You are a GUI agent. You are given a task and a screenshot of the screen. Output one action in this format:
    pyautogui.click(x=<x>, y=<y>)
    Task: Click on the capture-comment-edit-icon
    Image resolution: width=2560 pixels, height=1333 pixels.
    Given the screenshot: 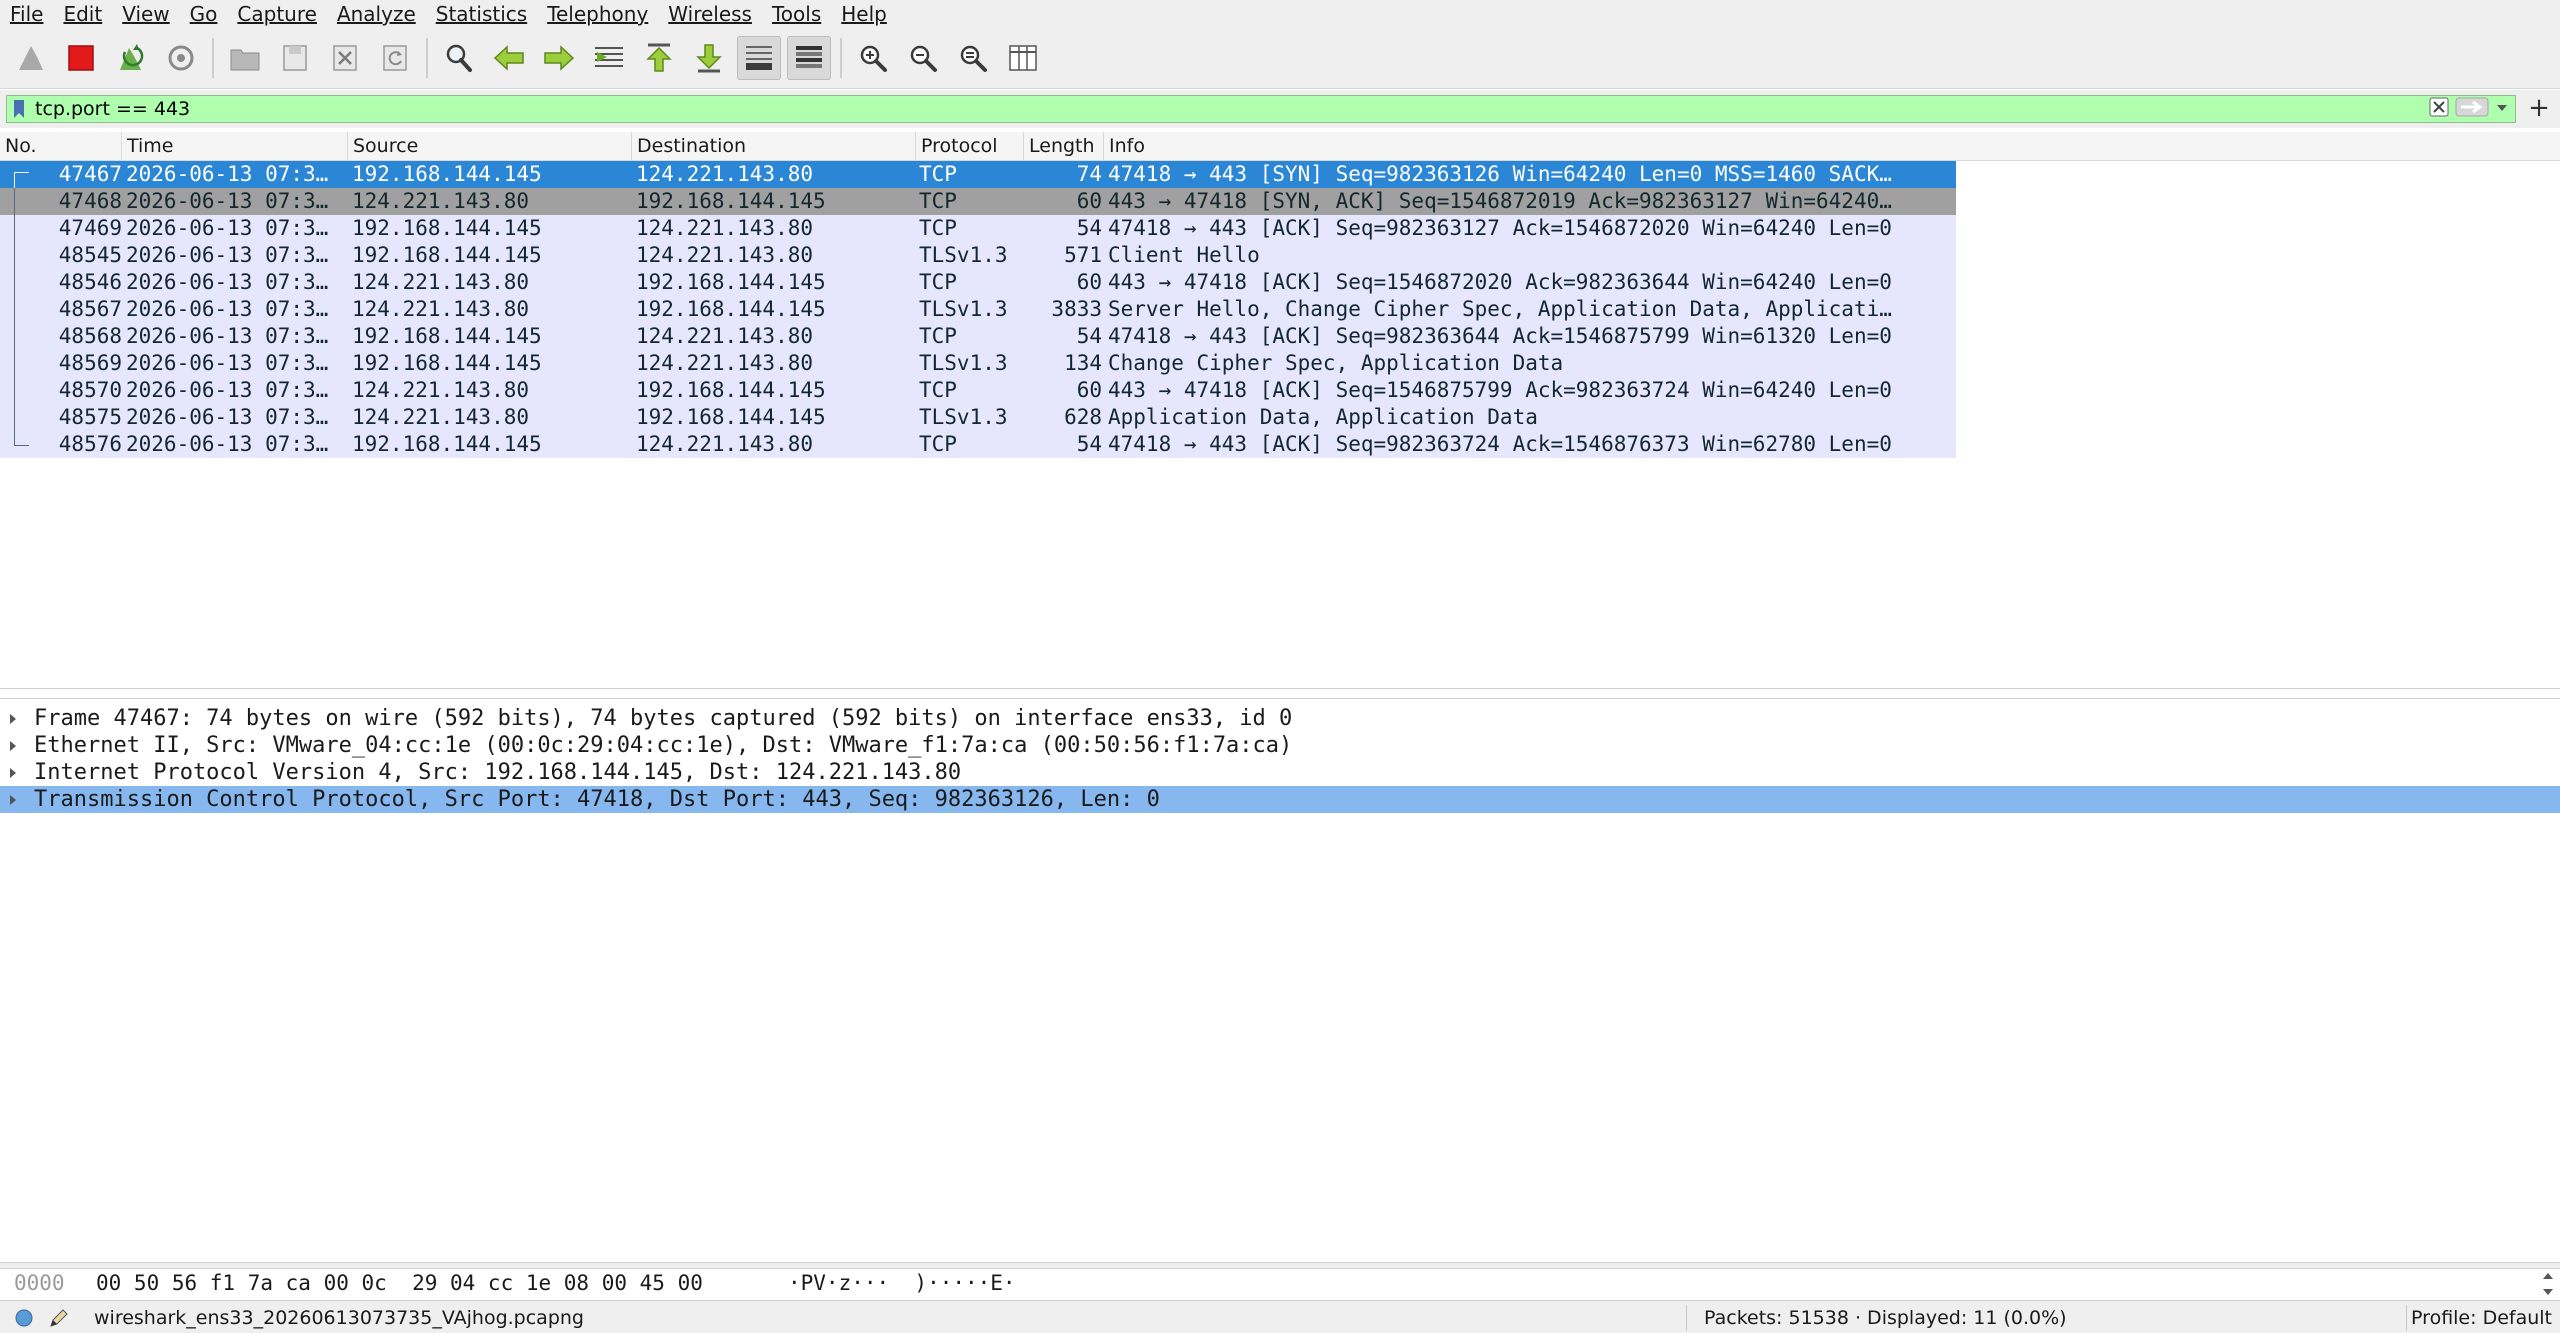 What is the action you would take?
    pyautogui.click(x=59, y=1320)
    